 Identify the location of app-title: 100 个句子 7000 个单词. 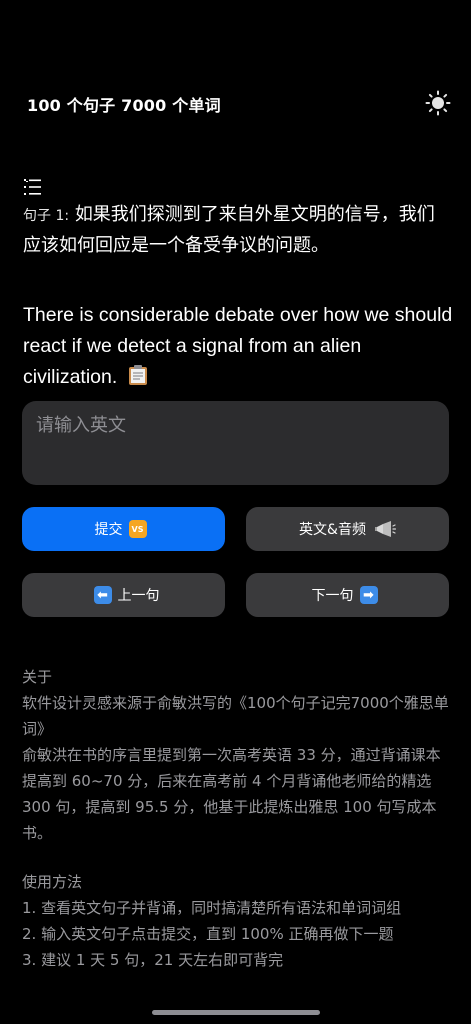
(124, 105).